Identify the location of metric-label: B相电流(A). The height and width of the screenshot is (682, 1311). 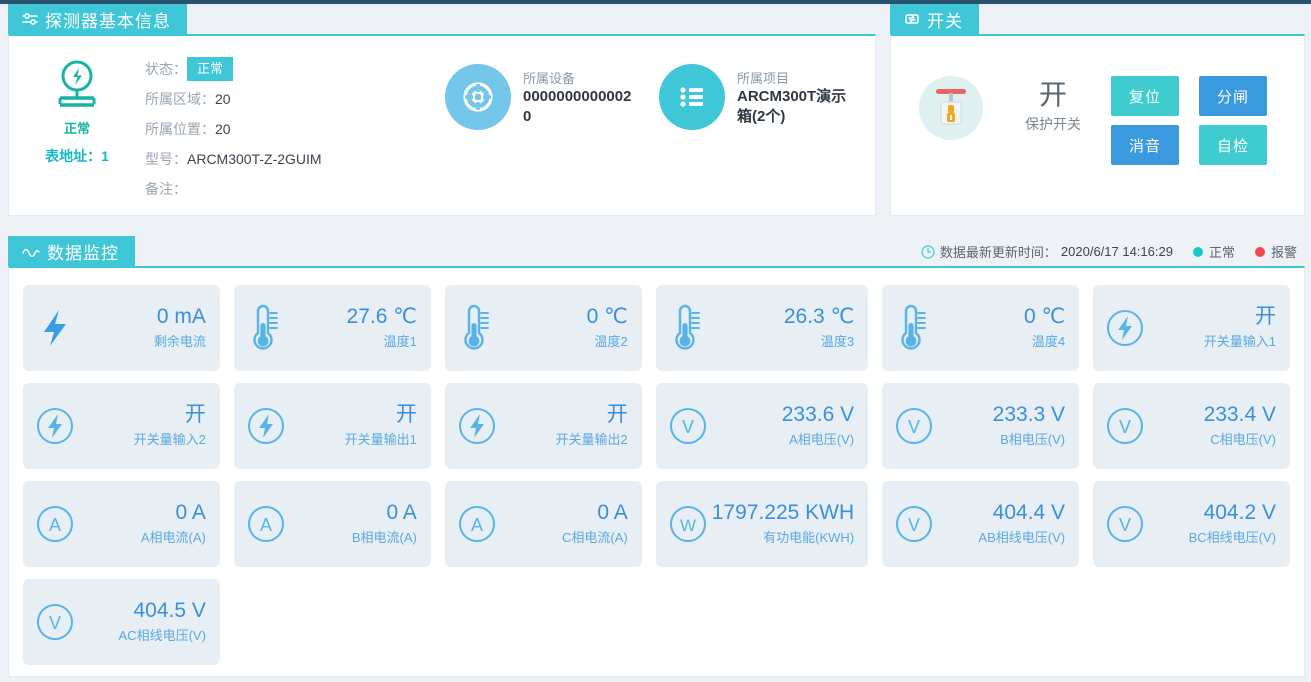
(384, 537).